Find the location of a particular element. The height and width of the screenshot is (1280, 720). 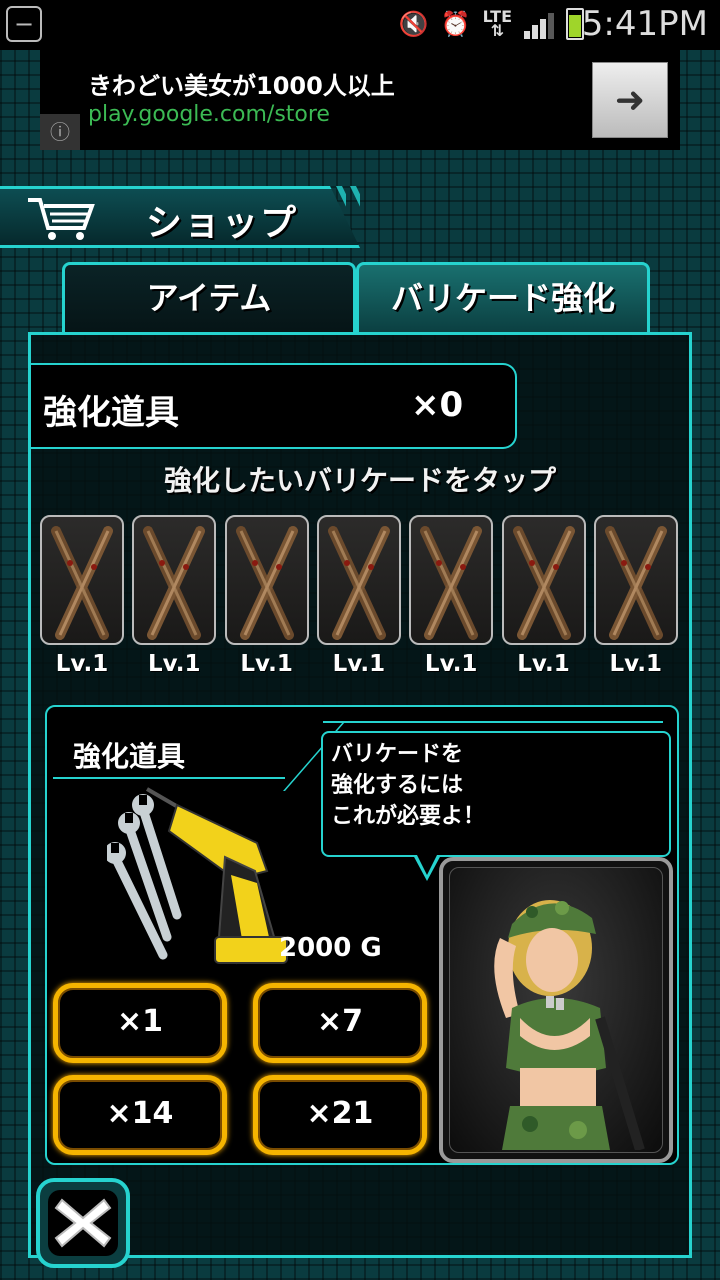

soldier-girl-image is located at coordinates (569, 1026).